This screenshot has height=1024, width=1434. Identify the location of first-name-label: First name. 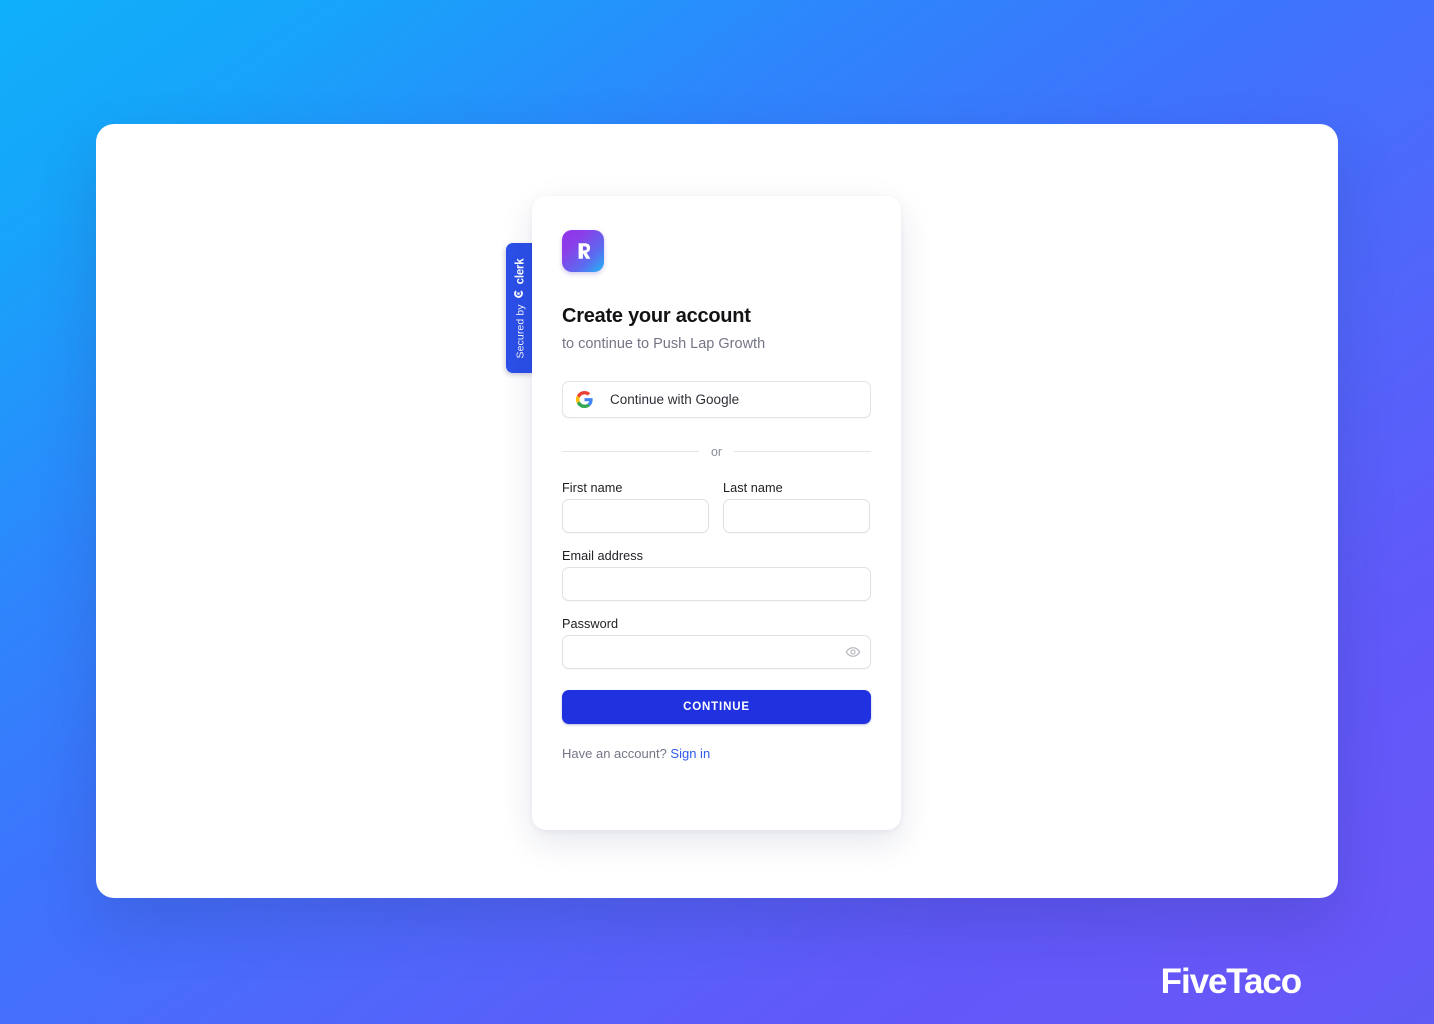
(592, 487).